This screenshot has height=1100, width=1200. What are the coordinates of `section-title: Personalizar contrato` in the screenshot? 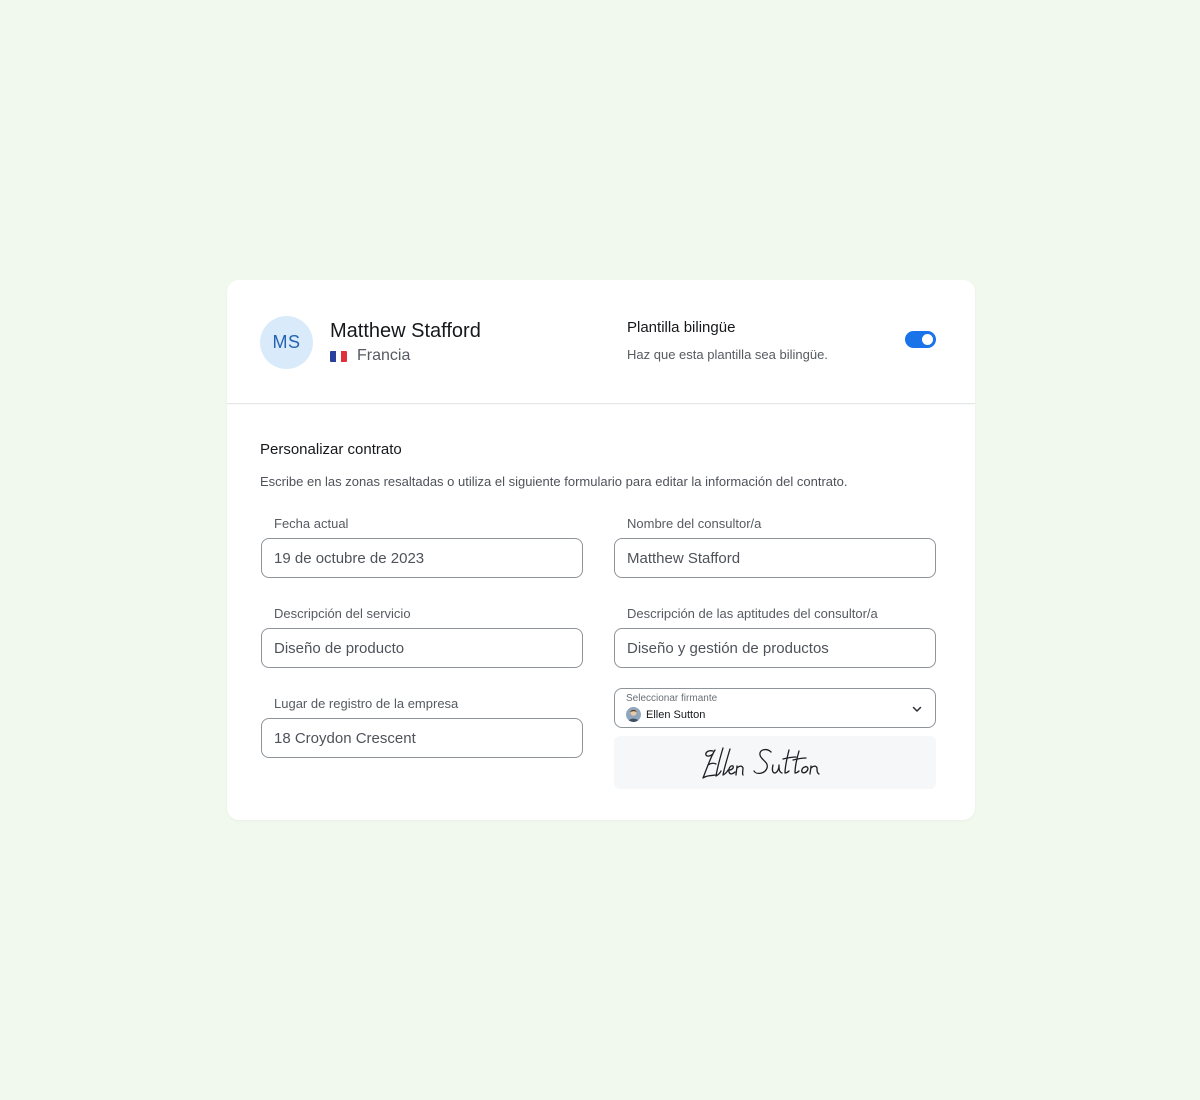 It's located at (331, 449).